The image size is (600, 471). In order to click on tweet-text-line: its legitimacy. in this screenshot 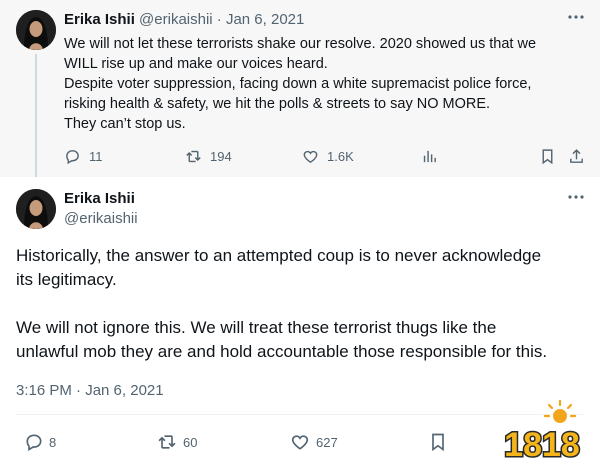, I will do `click(66, 279)`.